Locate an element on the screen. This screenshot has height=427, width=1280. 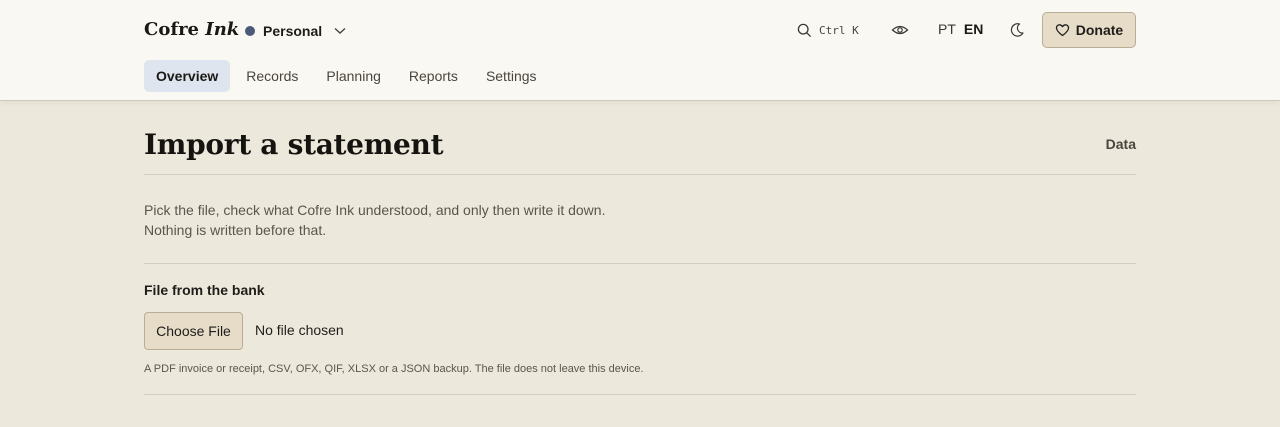
file-status: No file chosen is located at coordinates (299, 330).